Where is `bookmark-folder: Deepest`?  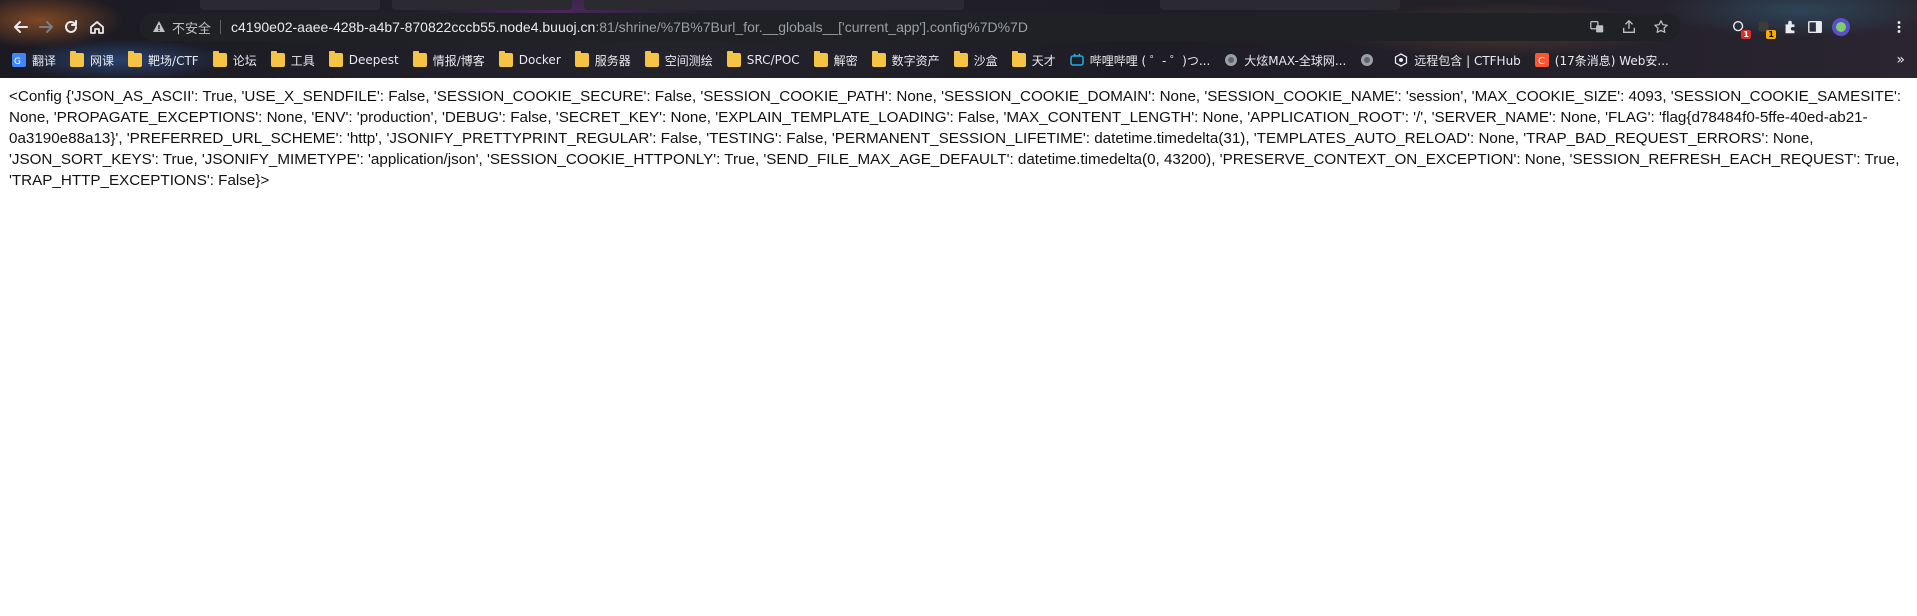
bookmark-folder: Deepest is located at coordinates (363, 59).